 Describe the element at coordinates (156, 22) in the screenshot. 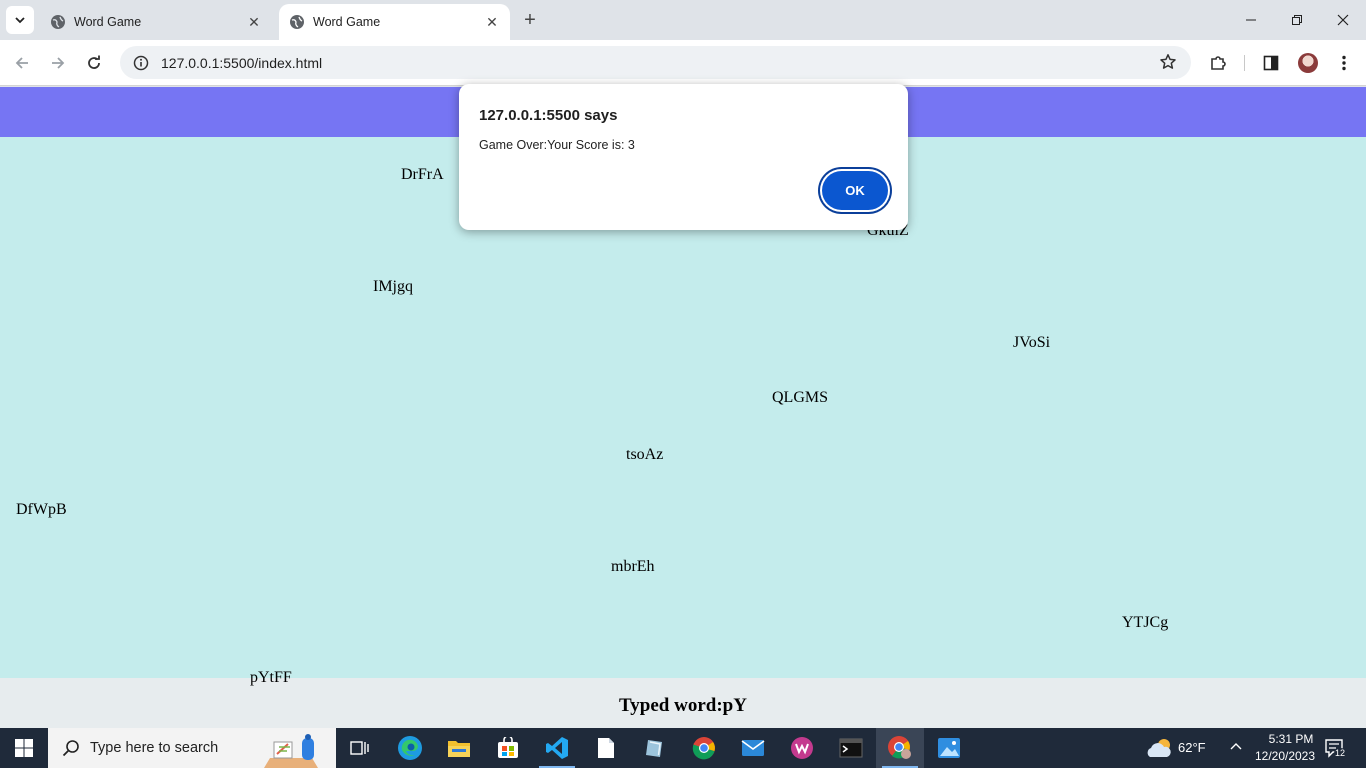

I see `tab-word-game-1: Word Game ✕` at that location.